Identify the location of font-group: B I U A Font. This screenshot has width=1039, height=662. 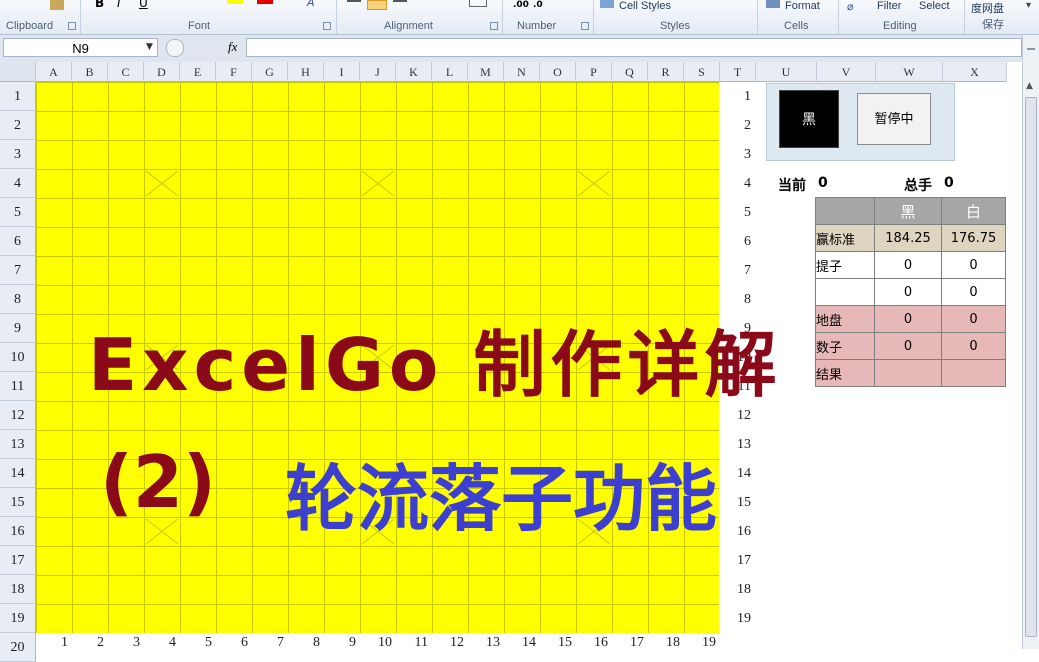
(209, 17).